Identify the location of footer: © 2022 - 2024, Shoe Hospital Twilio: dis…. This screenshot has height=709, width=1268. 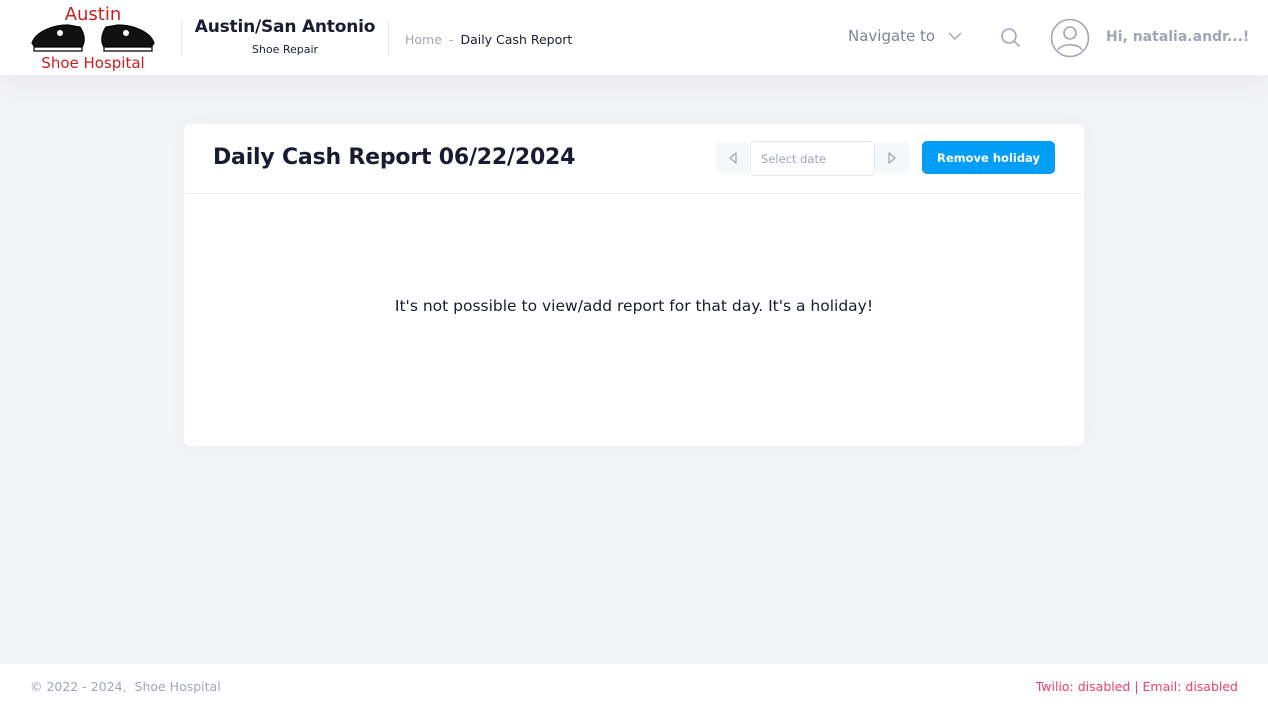
(634, 686).